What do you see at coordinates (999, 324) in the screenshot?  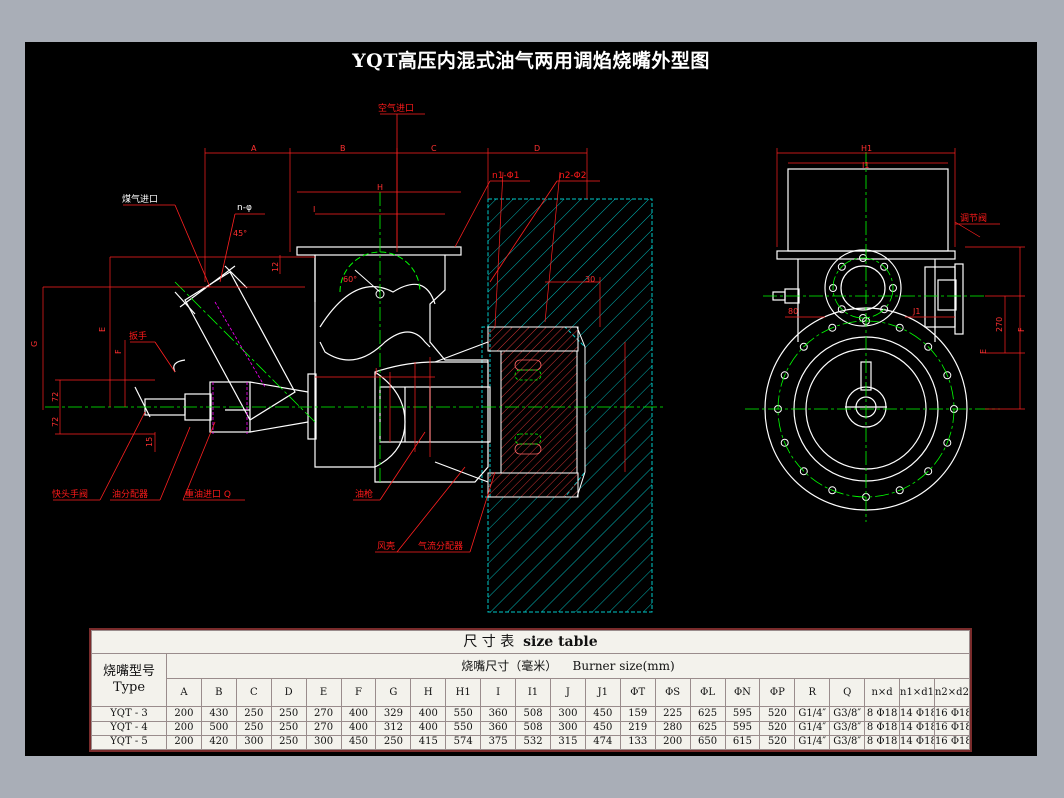 I see `dim-270: 270` at bounding box center [999, 324].